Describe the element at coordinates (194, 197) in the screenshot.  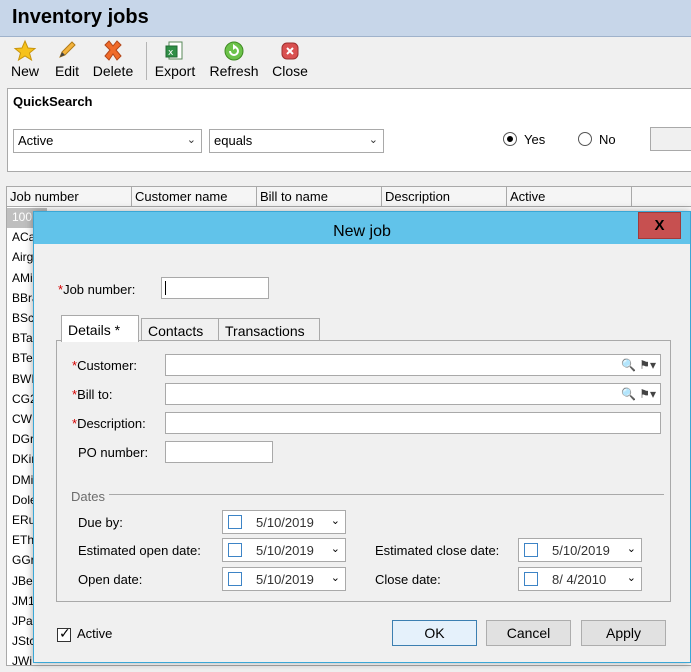
I see `column-header-customer-name: Customer name` at that location.